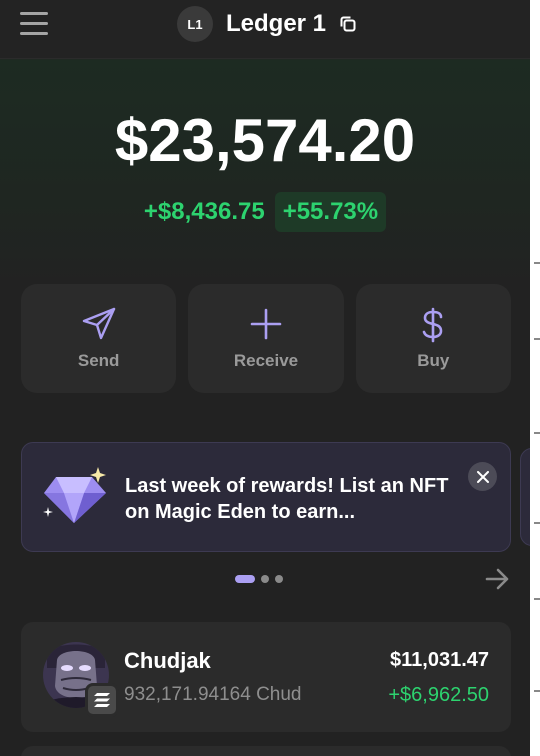  I want to click on balance-change: +$8,436.75 +55.73%, so click(265, 212).